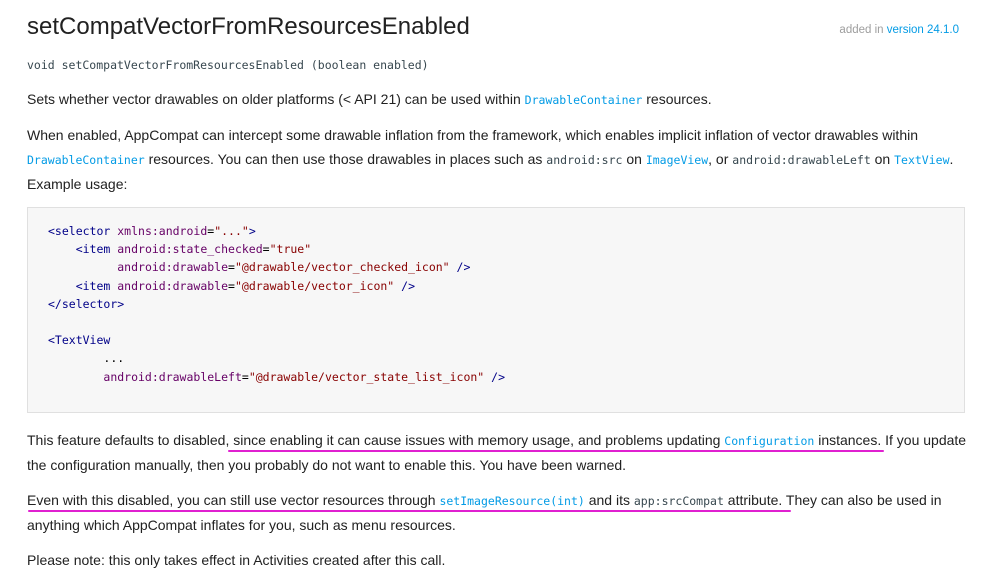 This screenshot has height=580, width=984. I want to click on code-token: <TextView, so click(79, 340).